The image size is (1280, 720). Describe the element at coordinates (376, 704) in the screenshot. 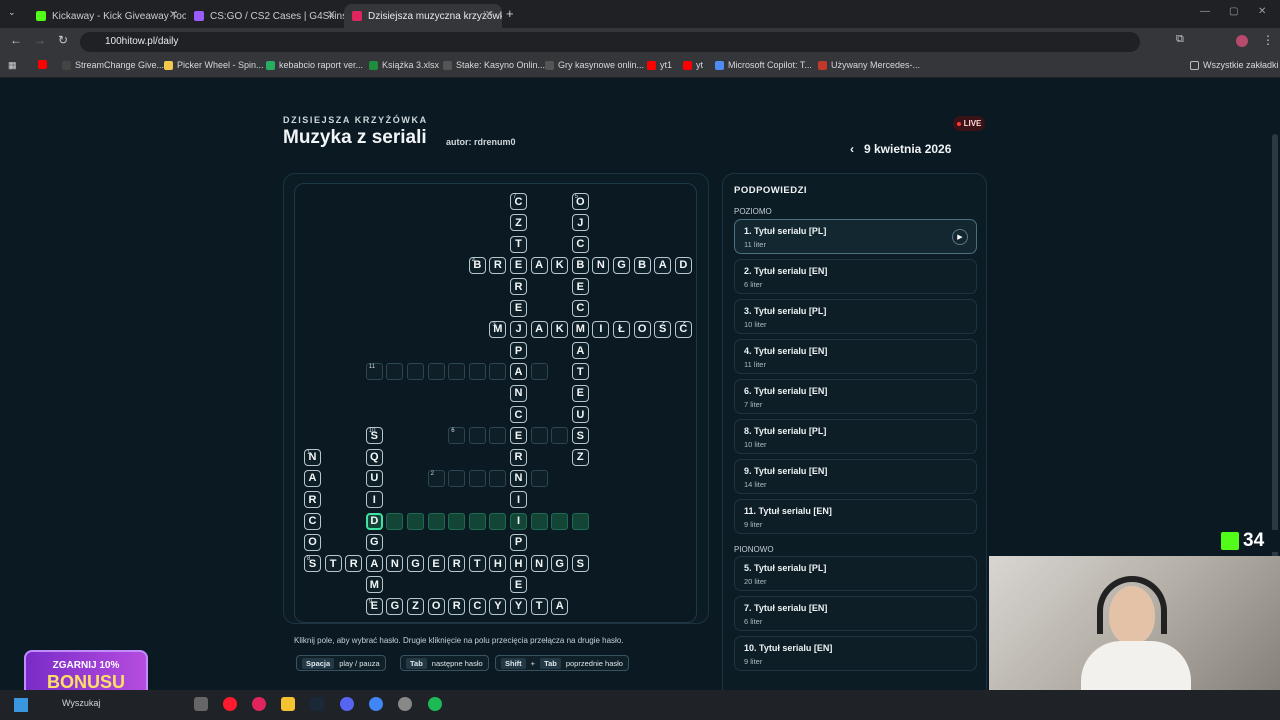

I see `chrome-icon` at that location.